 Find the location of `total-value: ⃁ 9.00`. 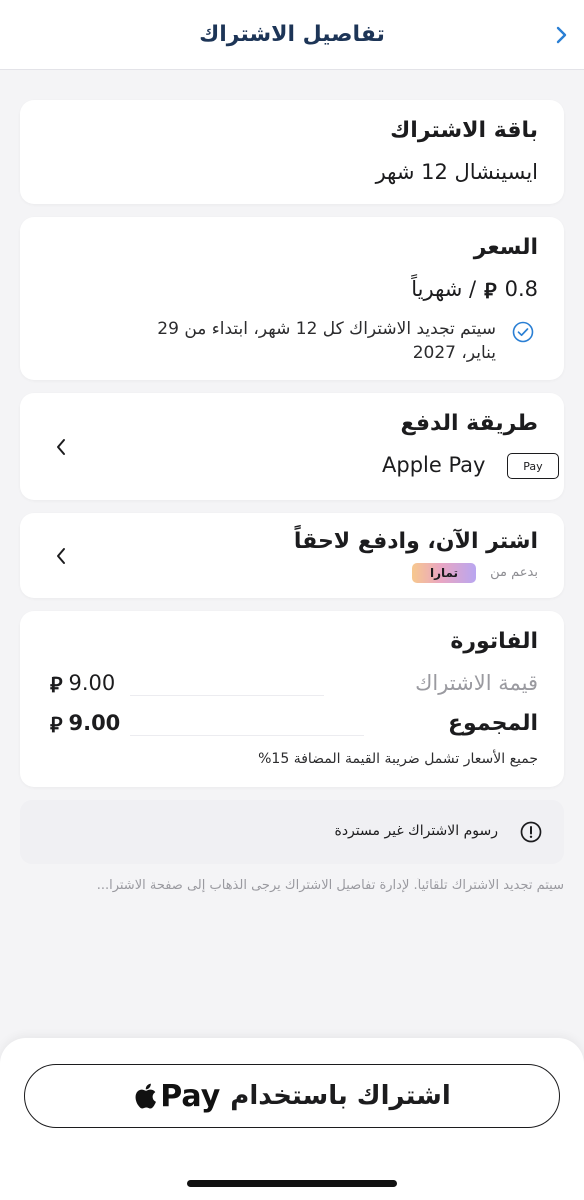

total-value: ⃁ 9.00 is located at coordinates (85, 724).